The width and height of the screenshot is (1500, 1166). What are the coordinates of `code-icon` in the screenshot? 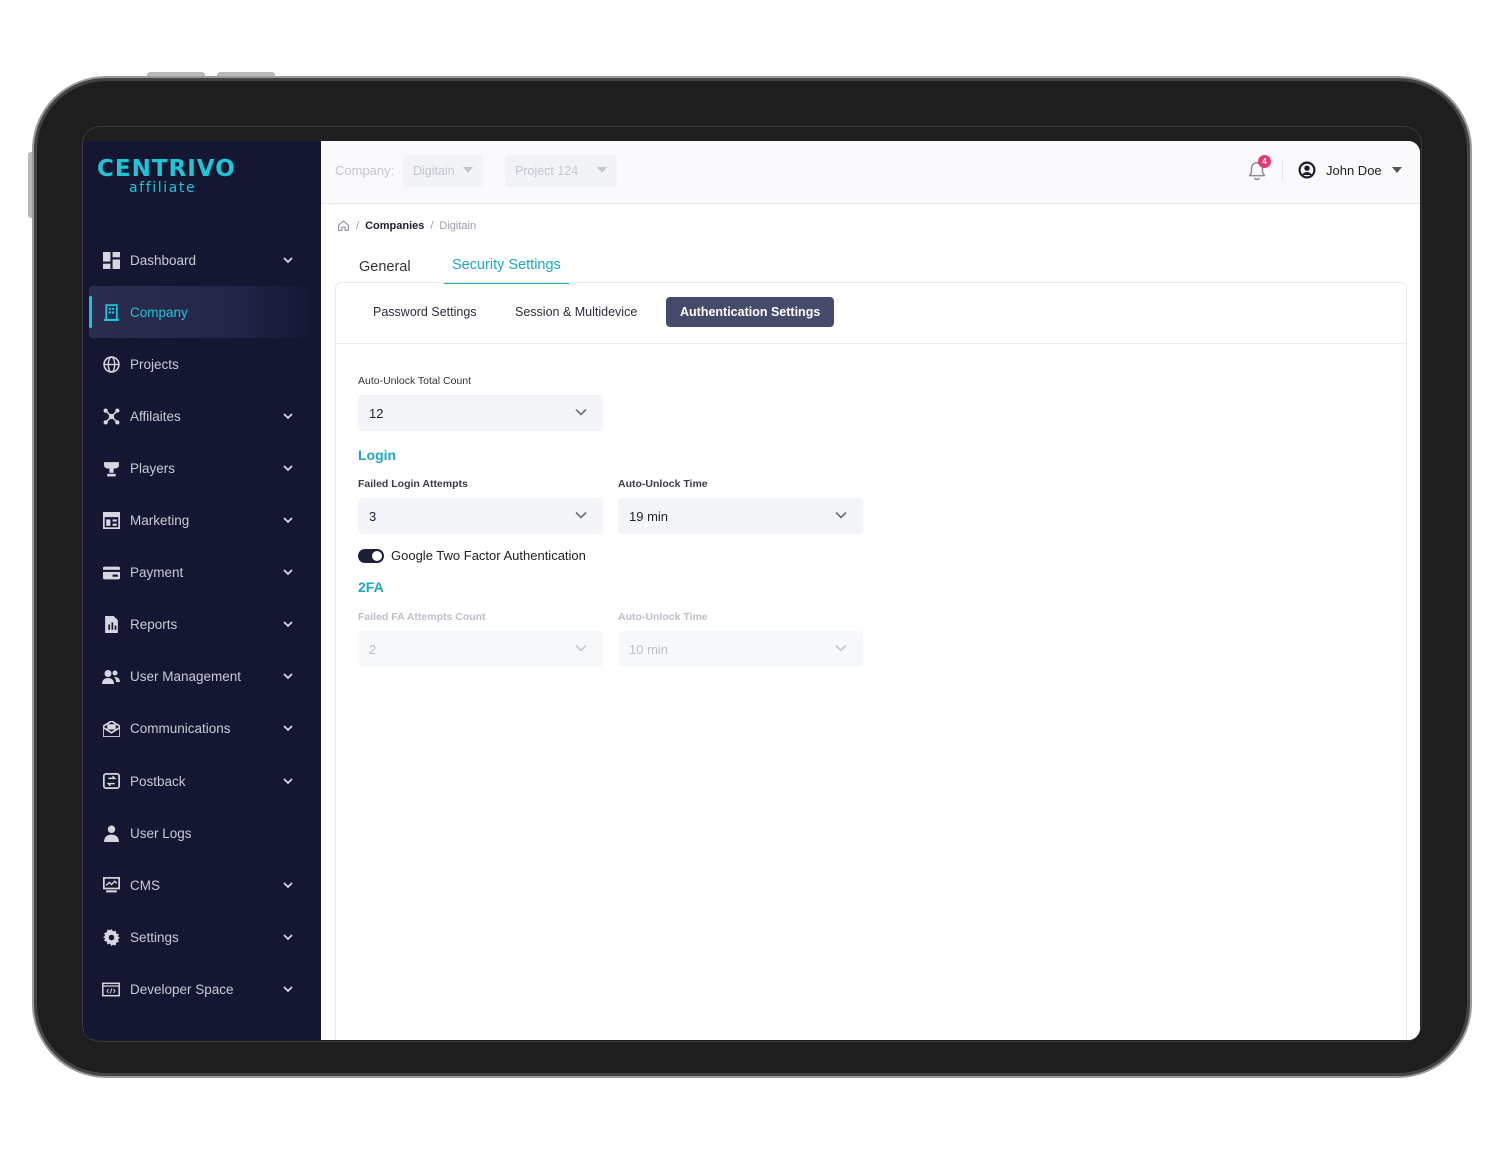 It's located at (111, 989).